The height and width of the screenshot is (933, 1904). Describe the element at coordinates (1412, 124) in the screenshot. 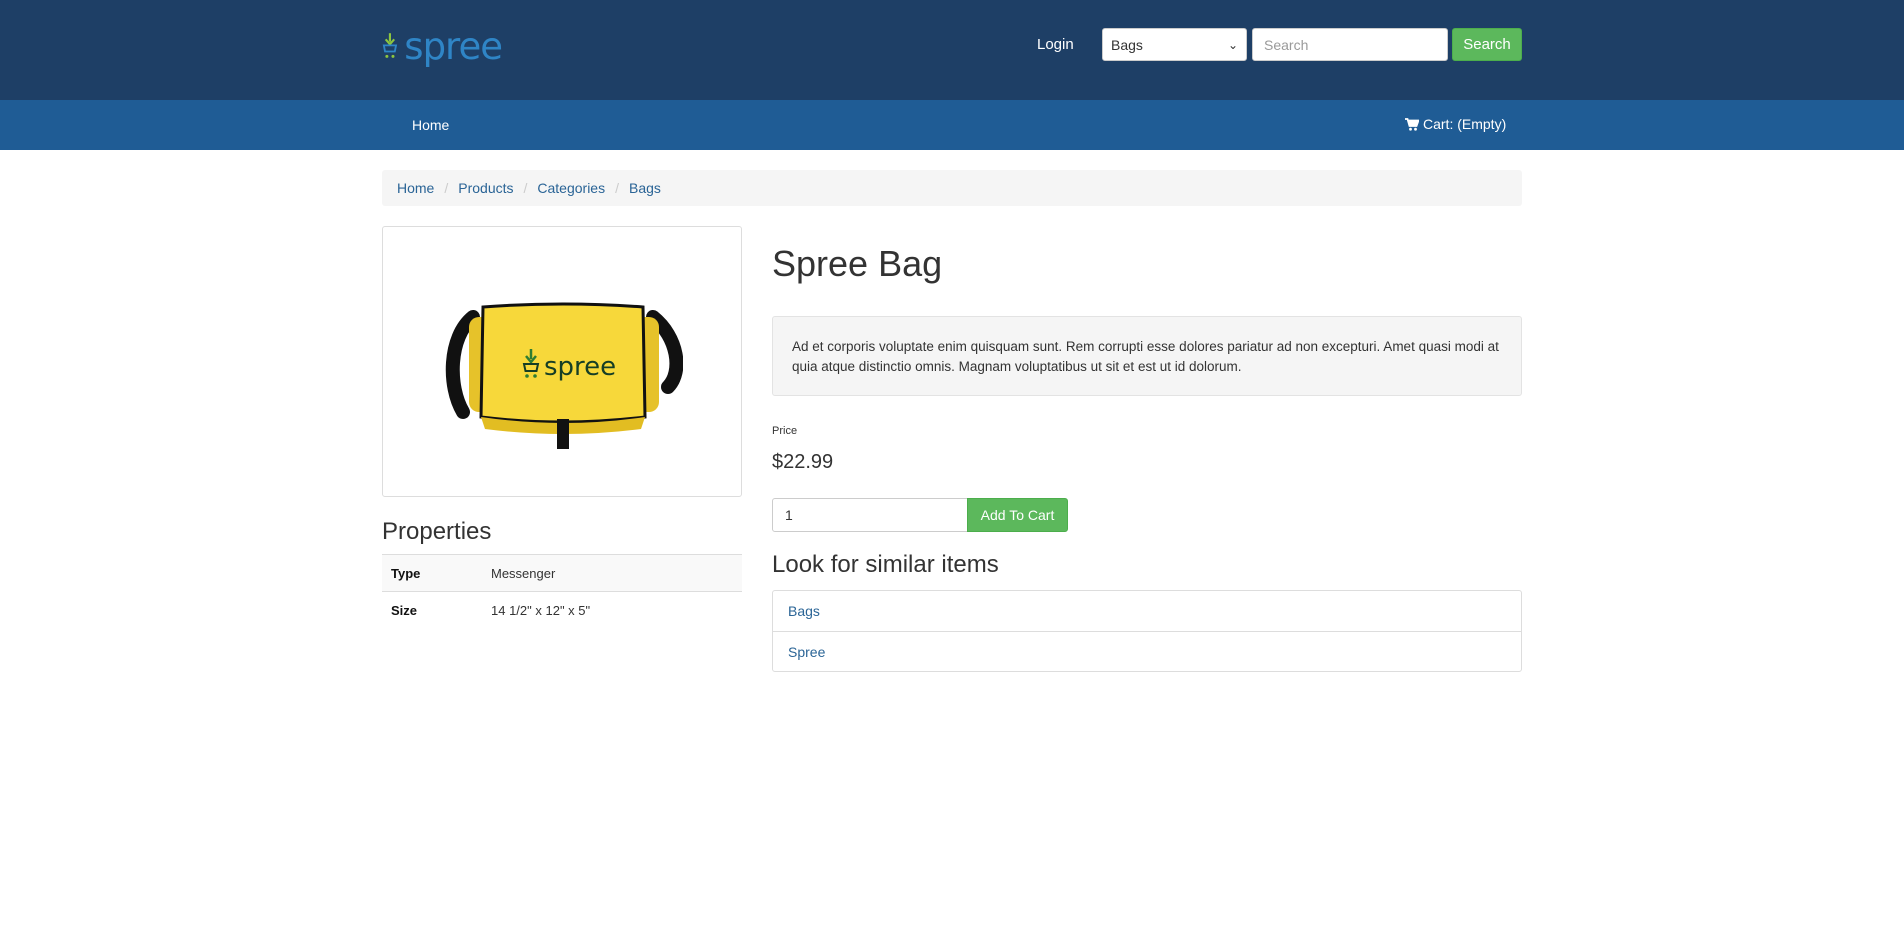

I see `shopping-cart-icon` at that location.